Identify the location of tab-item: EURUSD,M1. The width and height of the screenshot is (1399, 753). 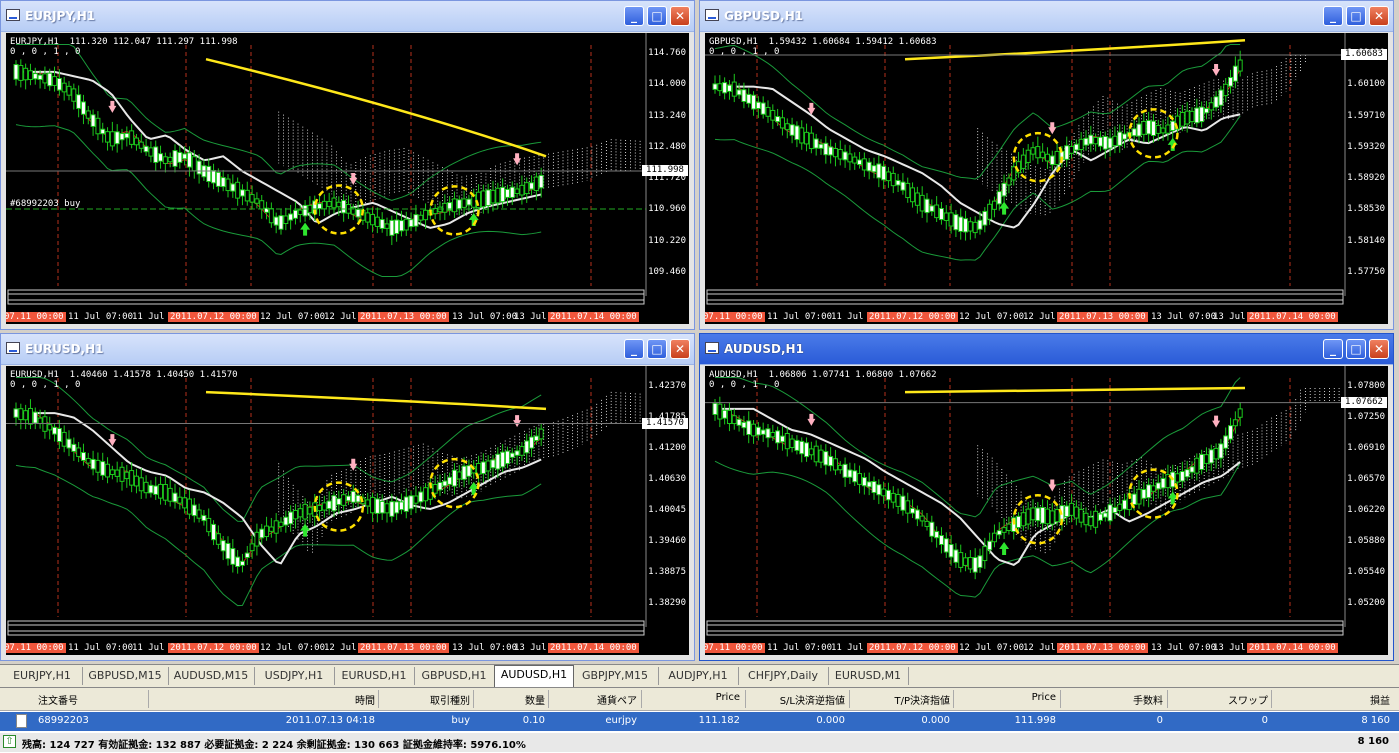
(868, 676).